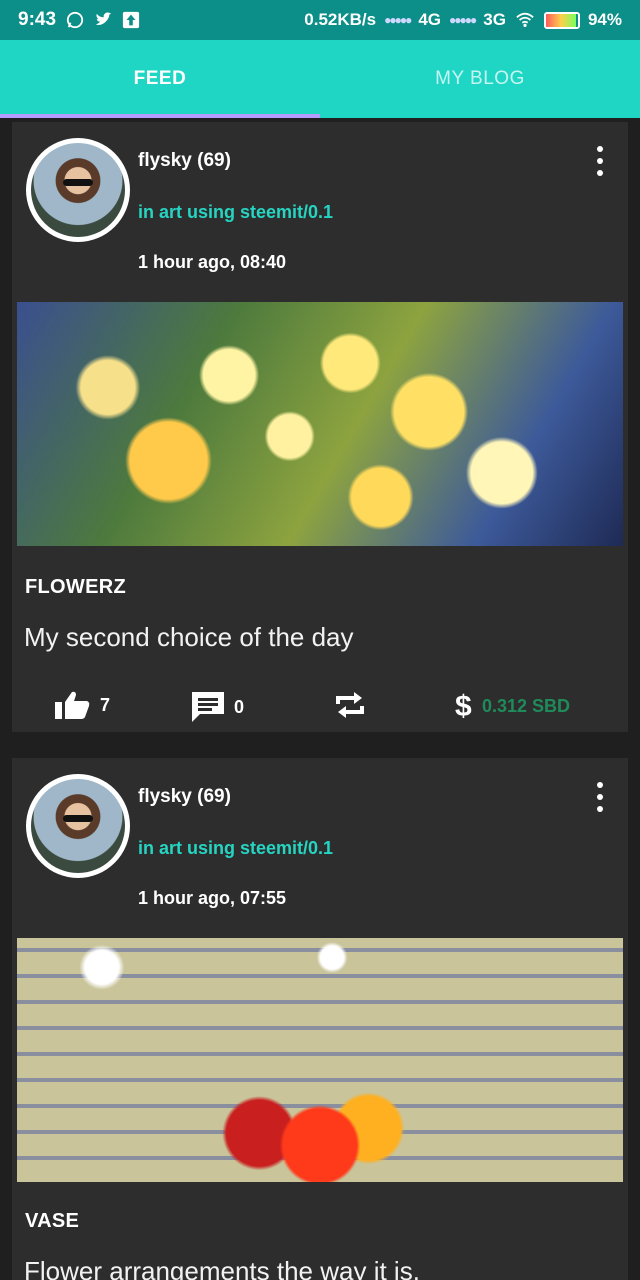 This screenshot has width=640, height=1280. What do you see at coordinates (37, 19) in the screenshot?
I see `status-time: 9:43` at bounding box center [37, 19].